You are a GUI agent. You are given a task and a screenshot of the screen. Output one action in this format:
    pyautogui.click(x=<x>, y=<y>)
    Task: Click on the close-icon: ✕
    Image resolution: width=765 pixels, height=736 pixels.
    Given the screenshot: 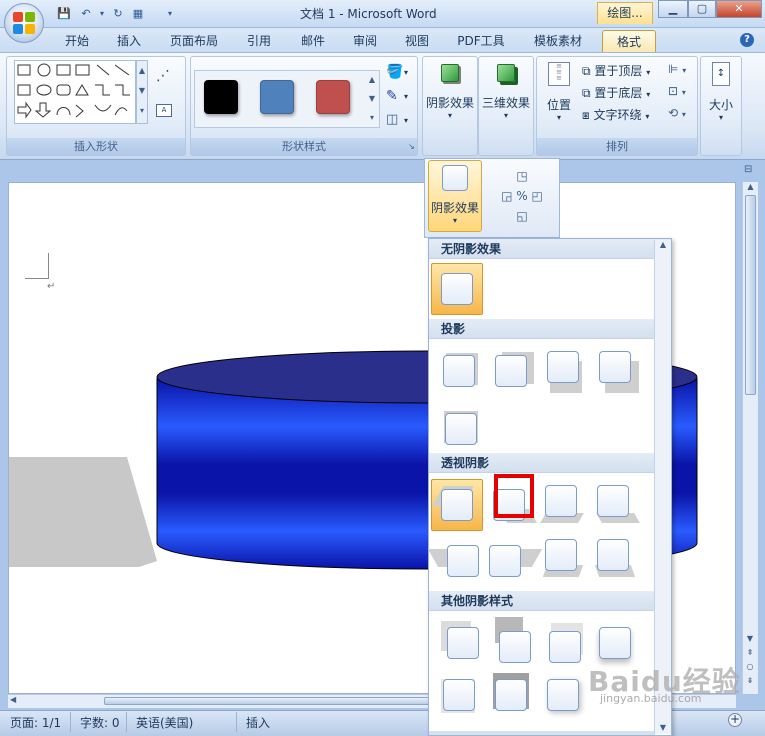 What is the action you would take?
    pyautogui.click(x=739, y=9)
    